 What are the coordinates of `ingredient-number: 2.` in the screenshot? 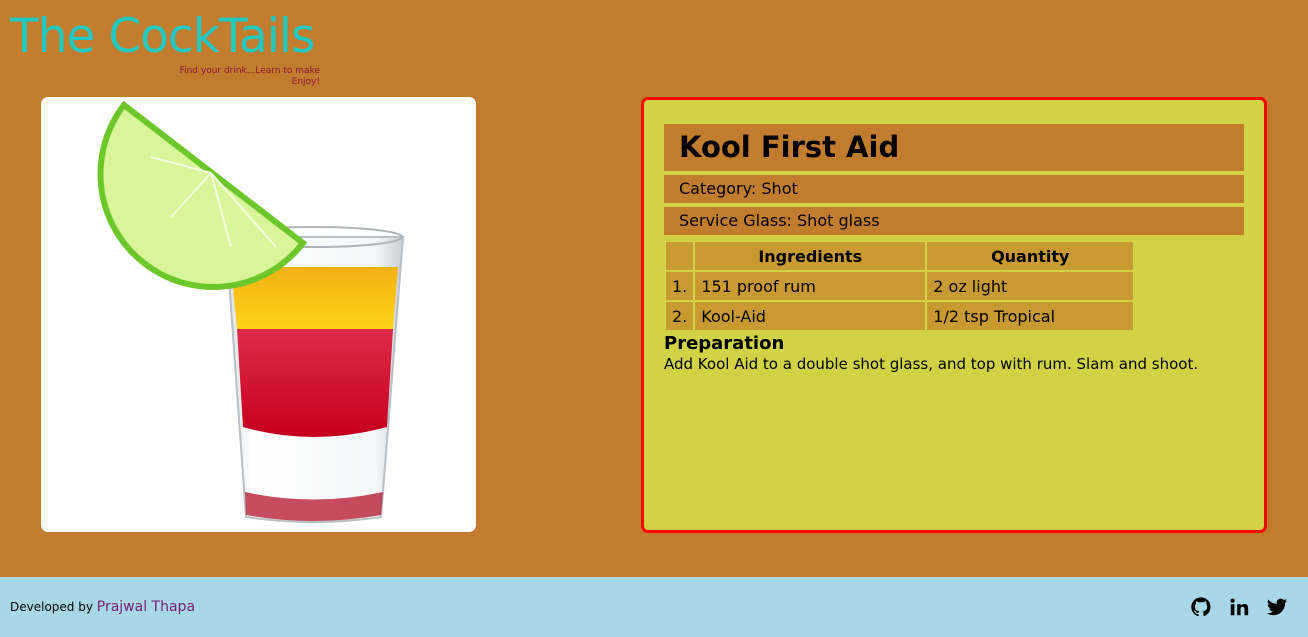 It's located at (680, 316).